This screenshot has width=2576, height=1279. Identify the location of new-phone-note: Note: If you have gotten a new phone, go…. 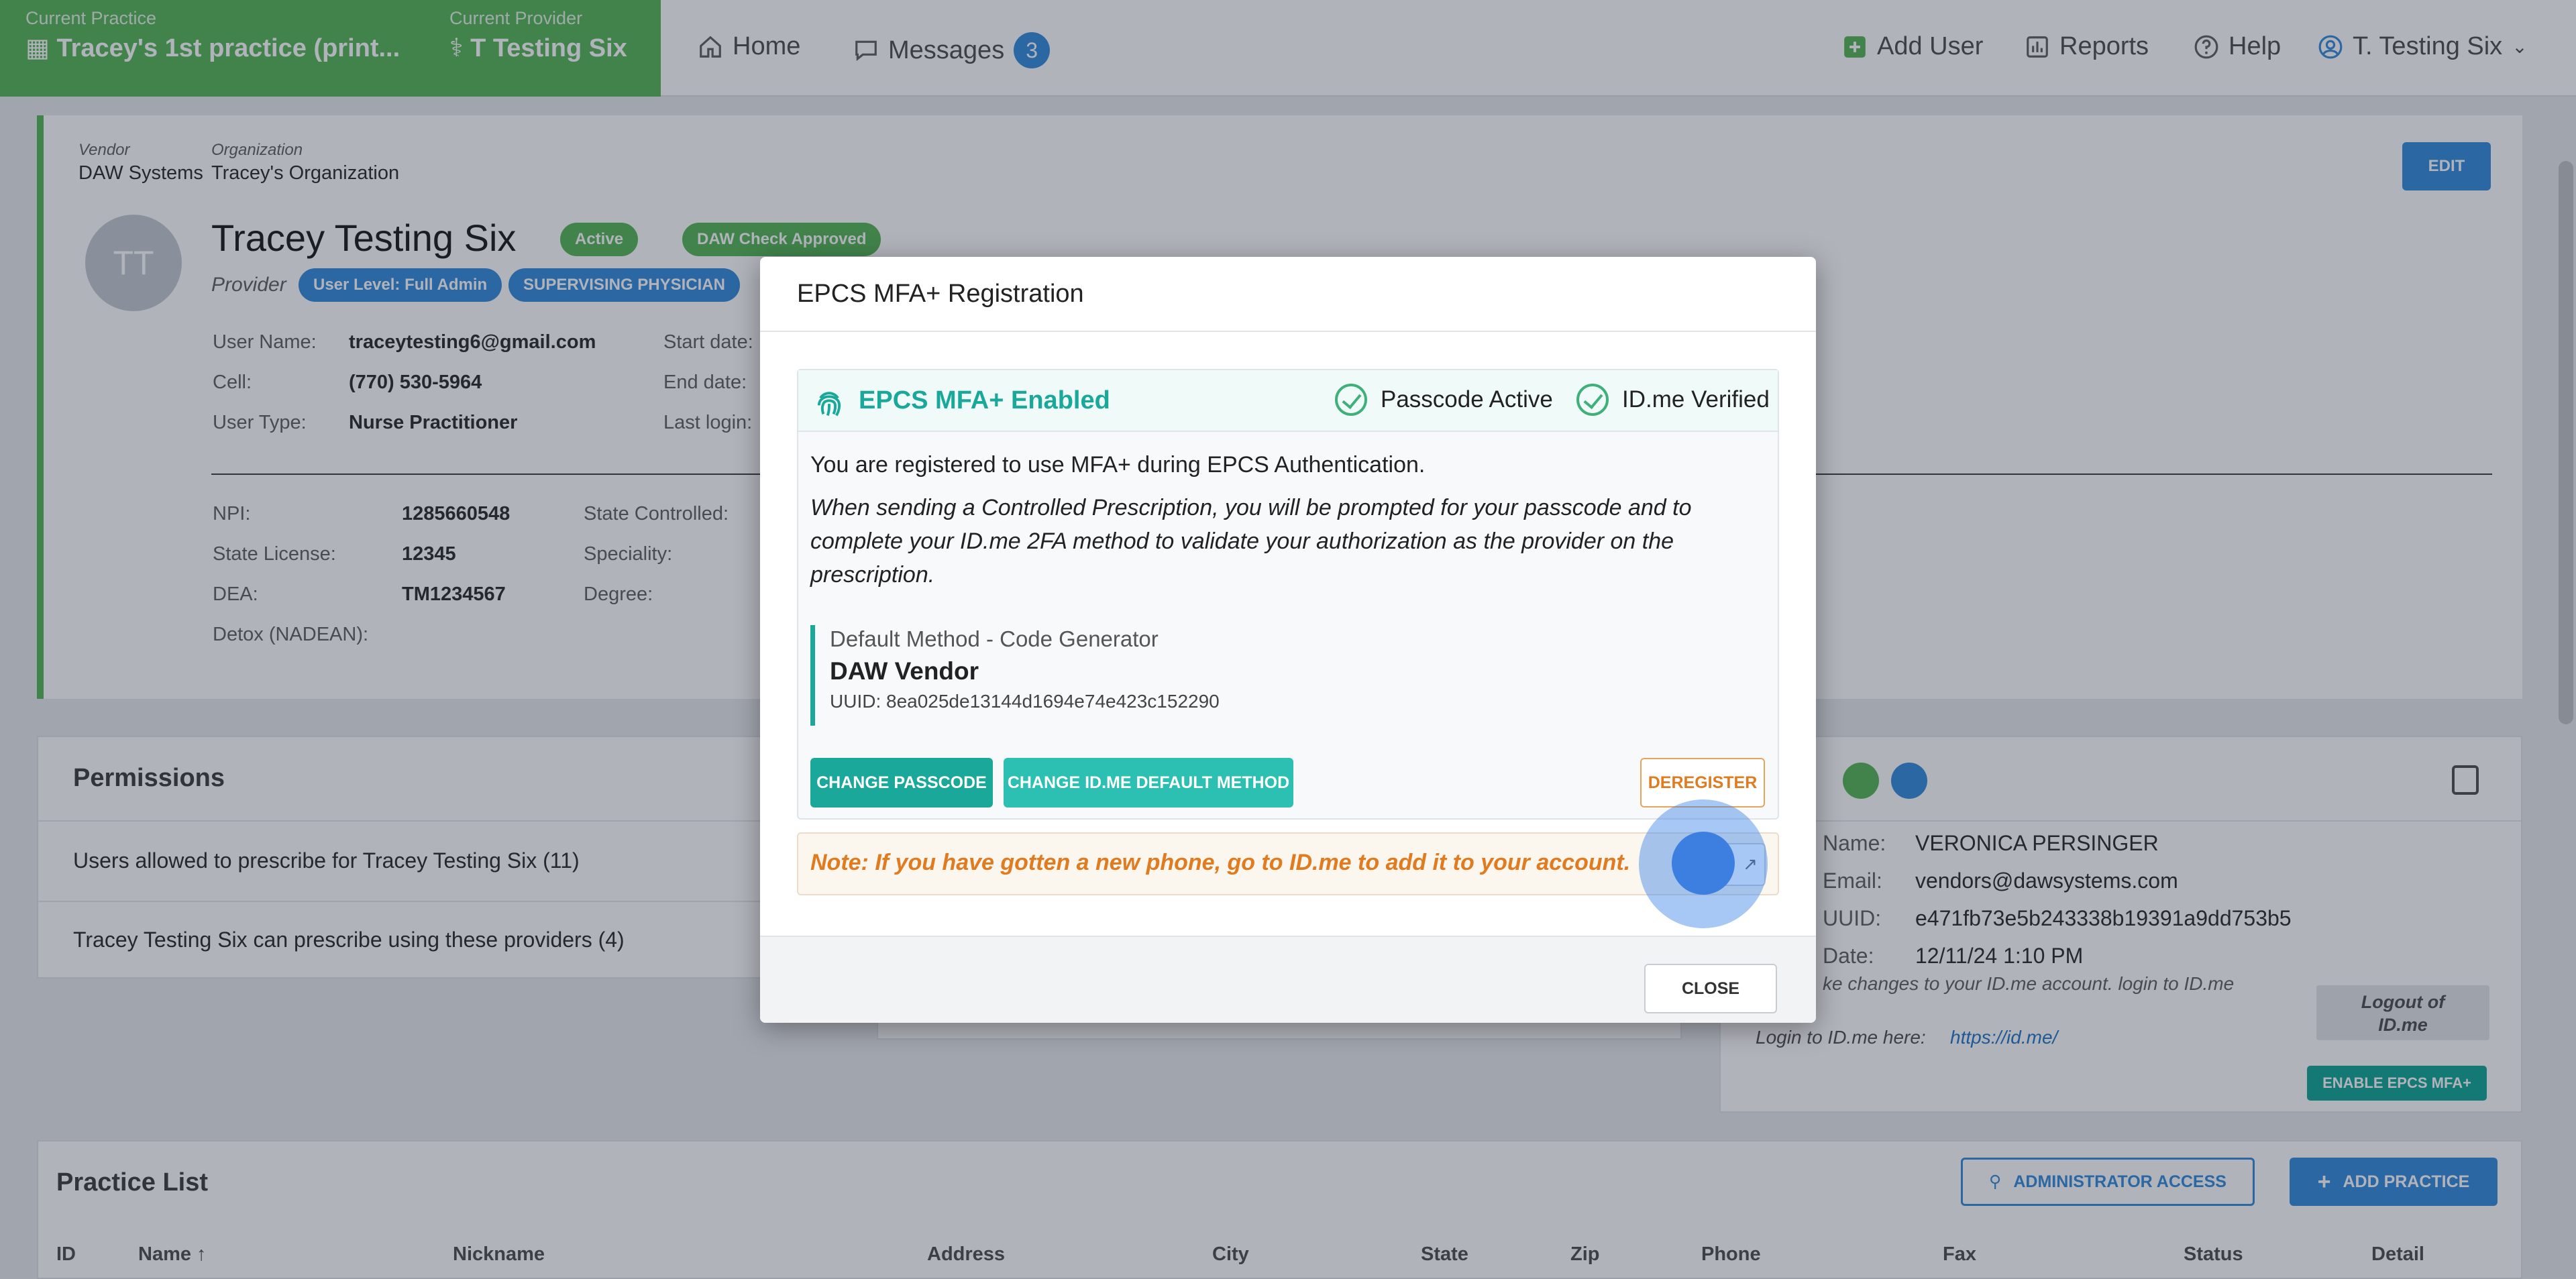
(1288, 863).